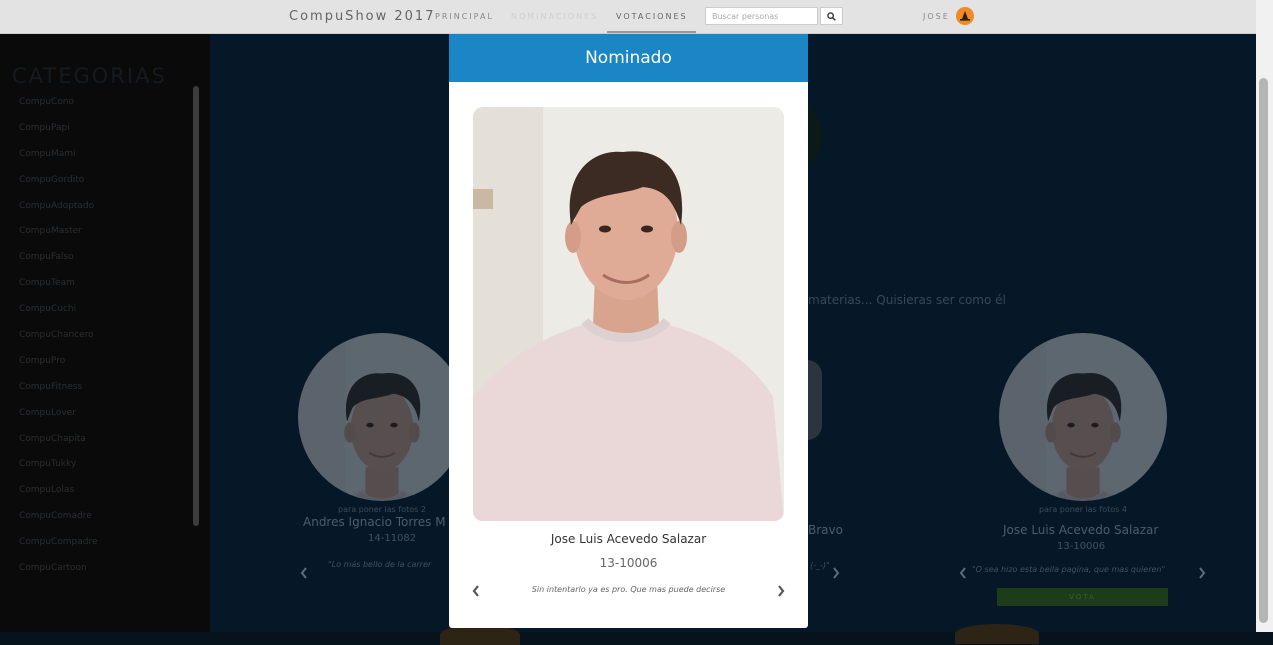 This screenshot has height=645, width=1273. What do you see at coordinates (936, 16) in the screenshot?
I see `user-name: JOSE` at bounding box center [936, 16].